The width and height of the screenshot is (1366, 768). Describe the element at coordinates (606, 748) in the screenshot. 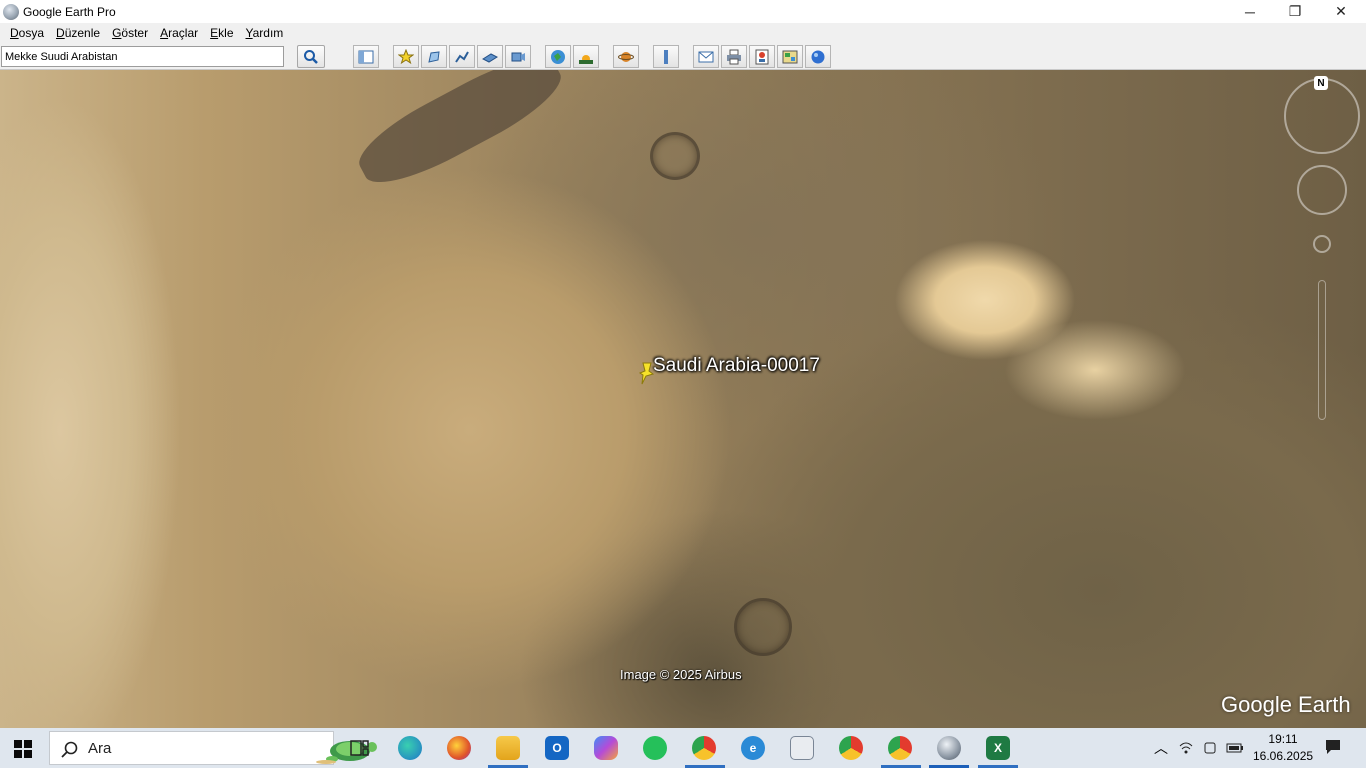

I see `copilot-icon` at that location.